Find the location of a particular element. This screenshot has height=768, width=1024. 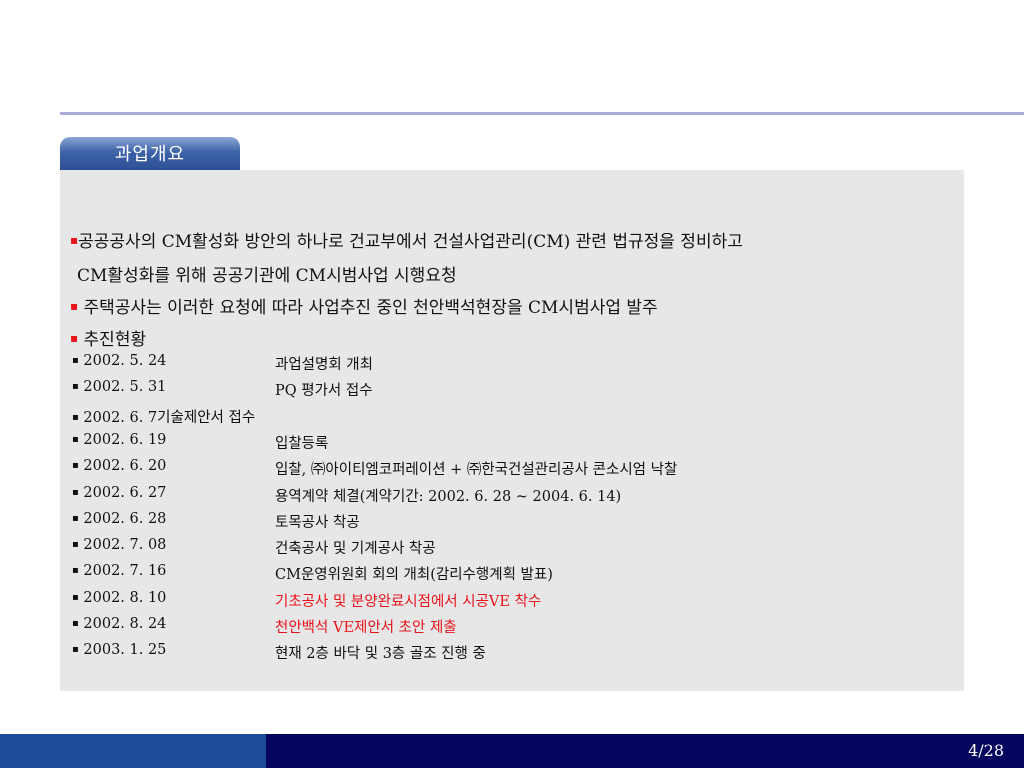

footer-left-band is located at coordinates (133, 751).